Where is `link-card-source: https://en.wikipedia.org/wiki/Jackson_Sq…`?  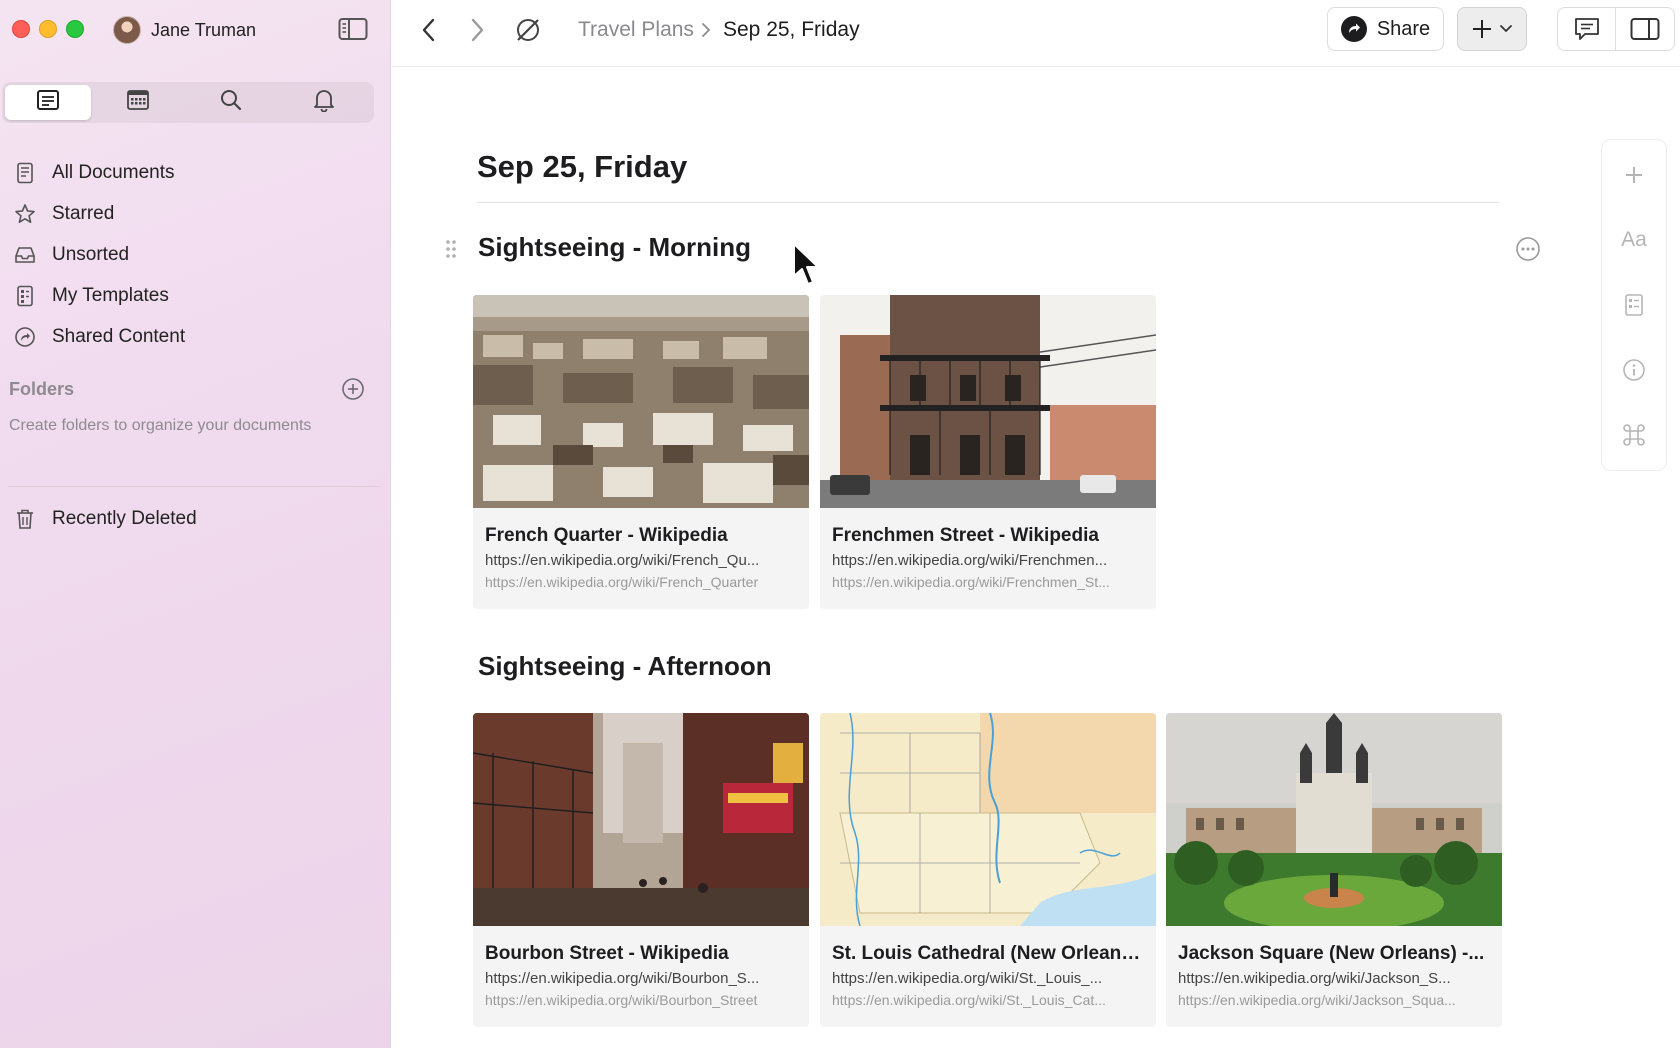
link-card-source: https://en.wikipedia.org/wiki/Jackson_Sq… is located at coordinates (1317, 1000).